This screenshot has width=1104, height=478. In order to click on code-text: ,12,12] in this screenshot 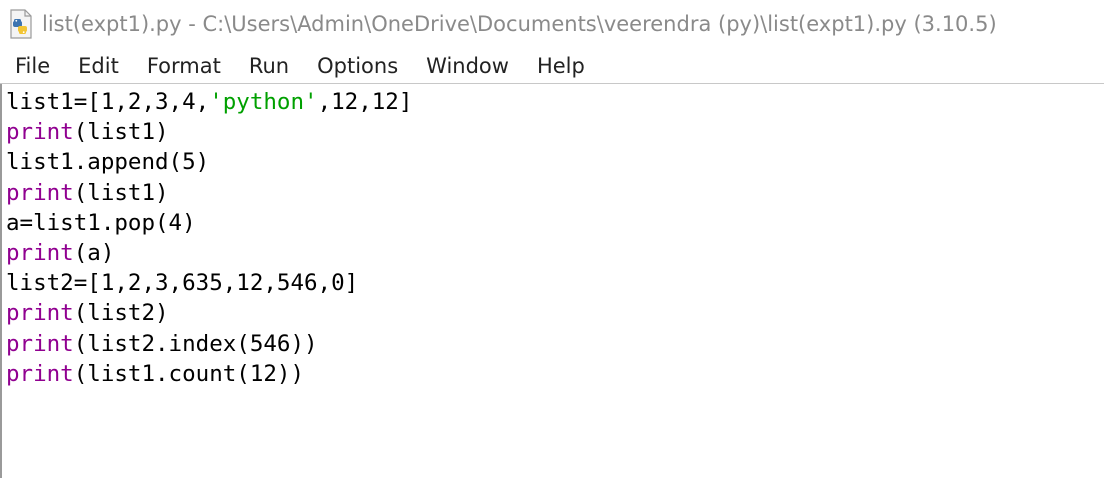, I will do `click(365, 102)`.